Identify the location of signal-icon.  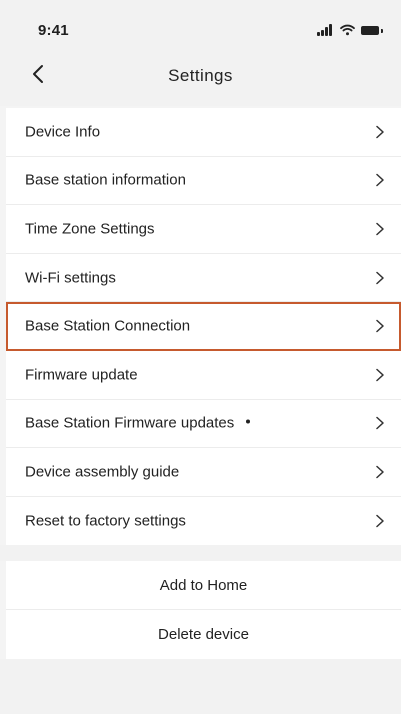
(325, 30).